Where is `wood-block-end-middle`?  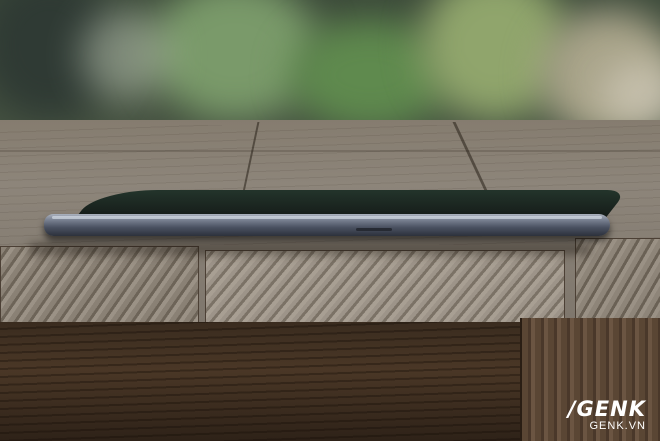 wood-block-end-middle is located at coordinates (385, 287).